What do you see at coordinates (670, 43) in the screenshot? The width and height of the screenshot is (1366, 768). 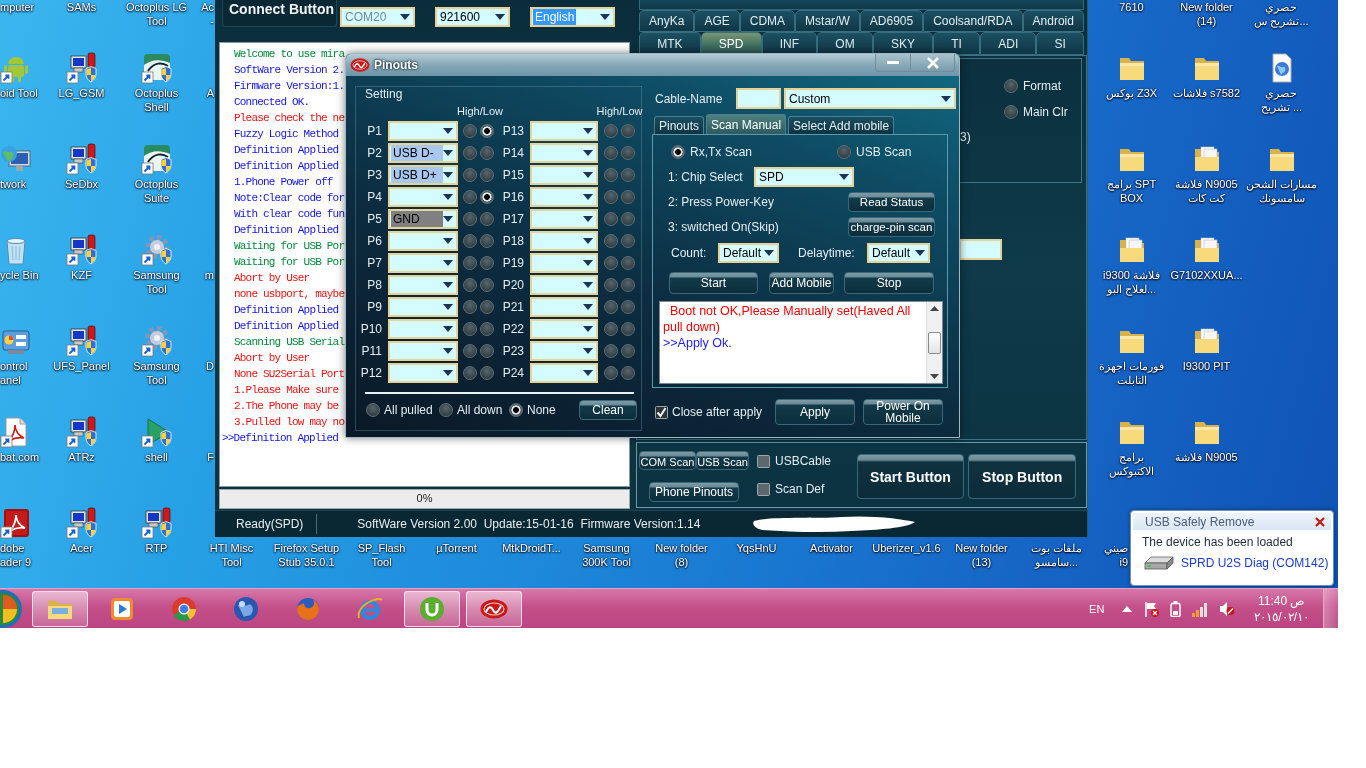 I see `tab: MTK` at bounding box center [670, 43].